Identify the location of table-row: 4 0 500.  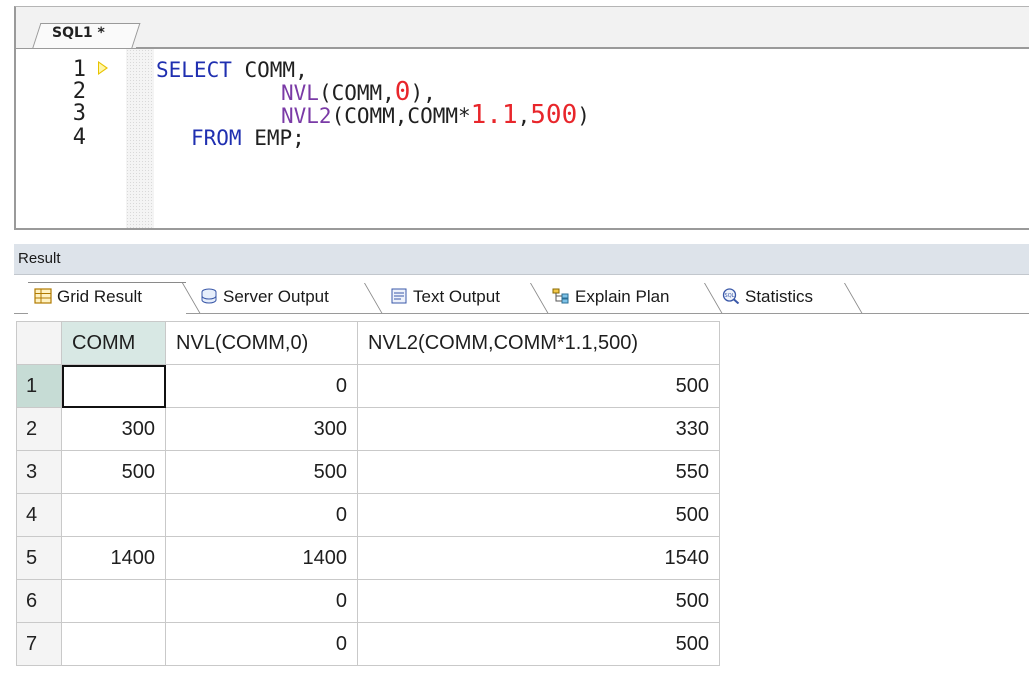
(368, 515).